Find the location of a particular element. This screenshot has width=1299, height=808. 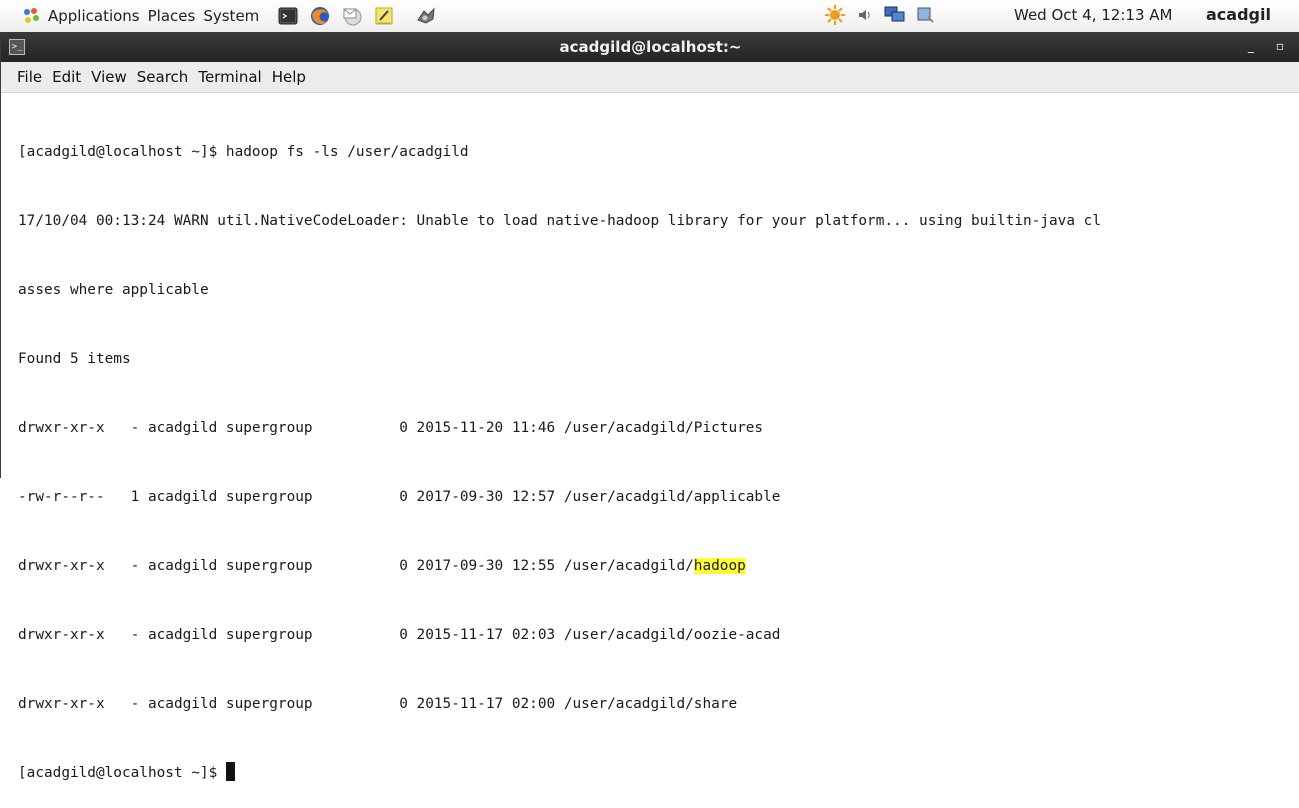

clock: Wed Oct 4, 12:13 AM is located at coordinates (1093, 15).